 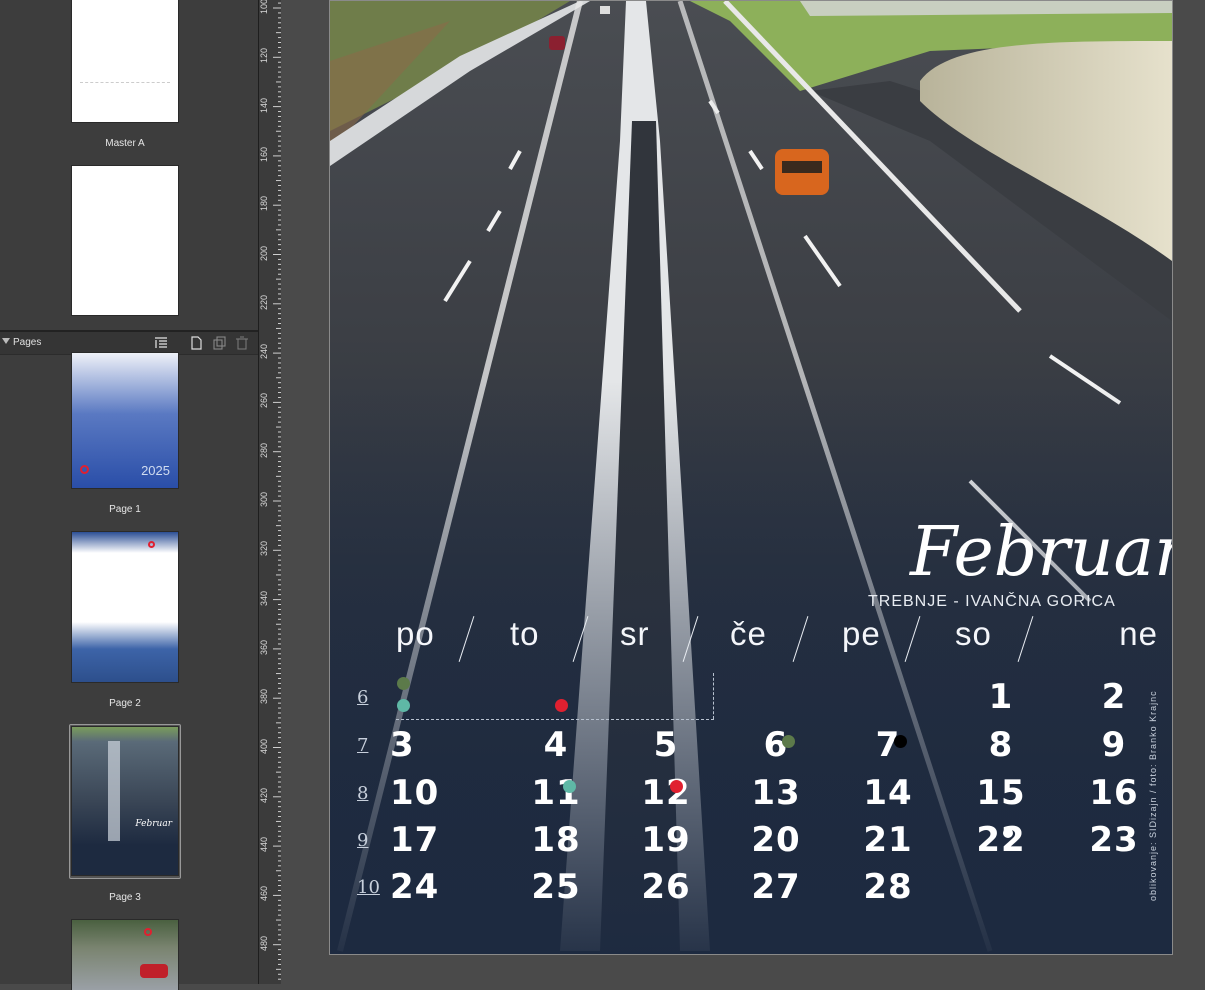 I want to click on page-4-thumbnail, so click(x=125, y=955).